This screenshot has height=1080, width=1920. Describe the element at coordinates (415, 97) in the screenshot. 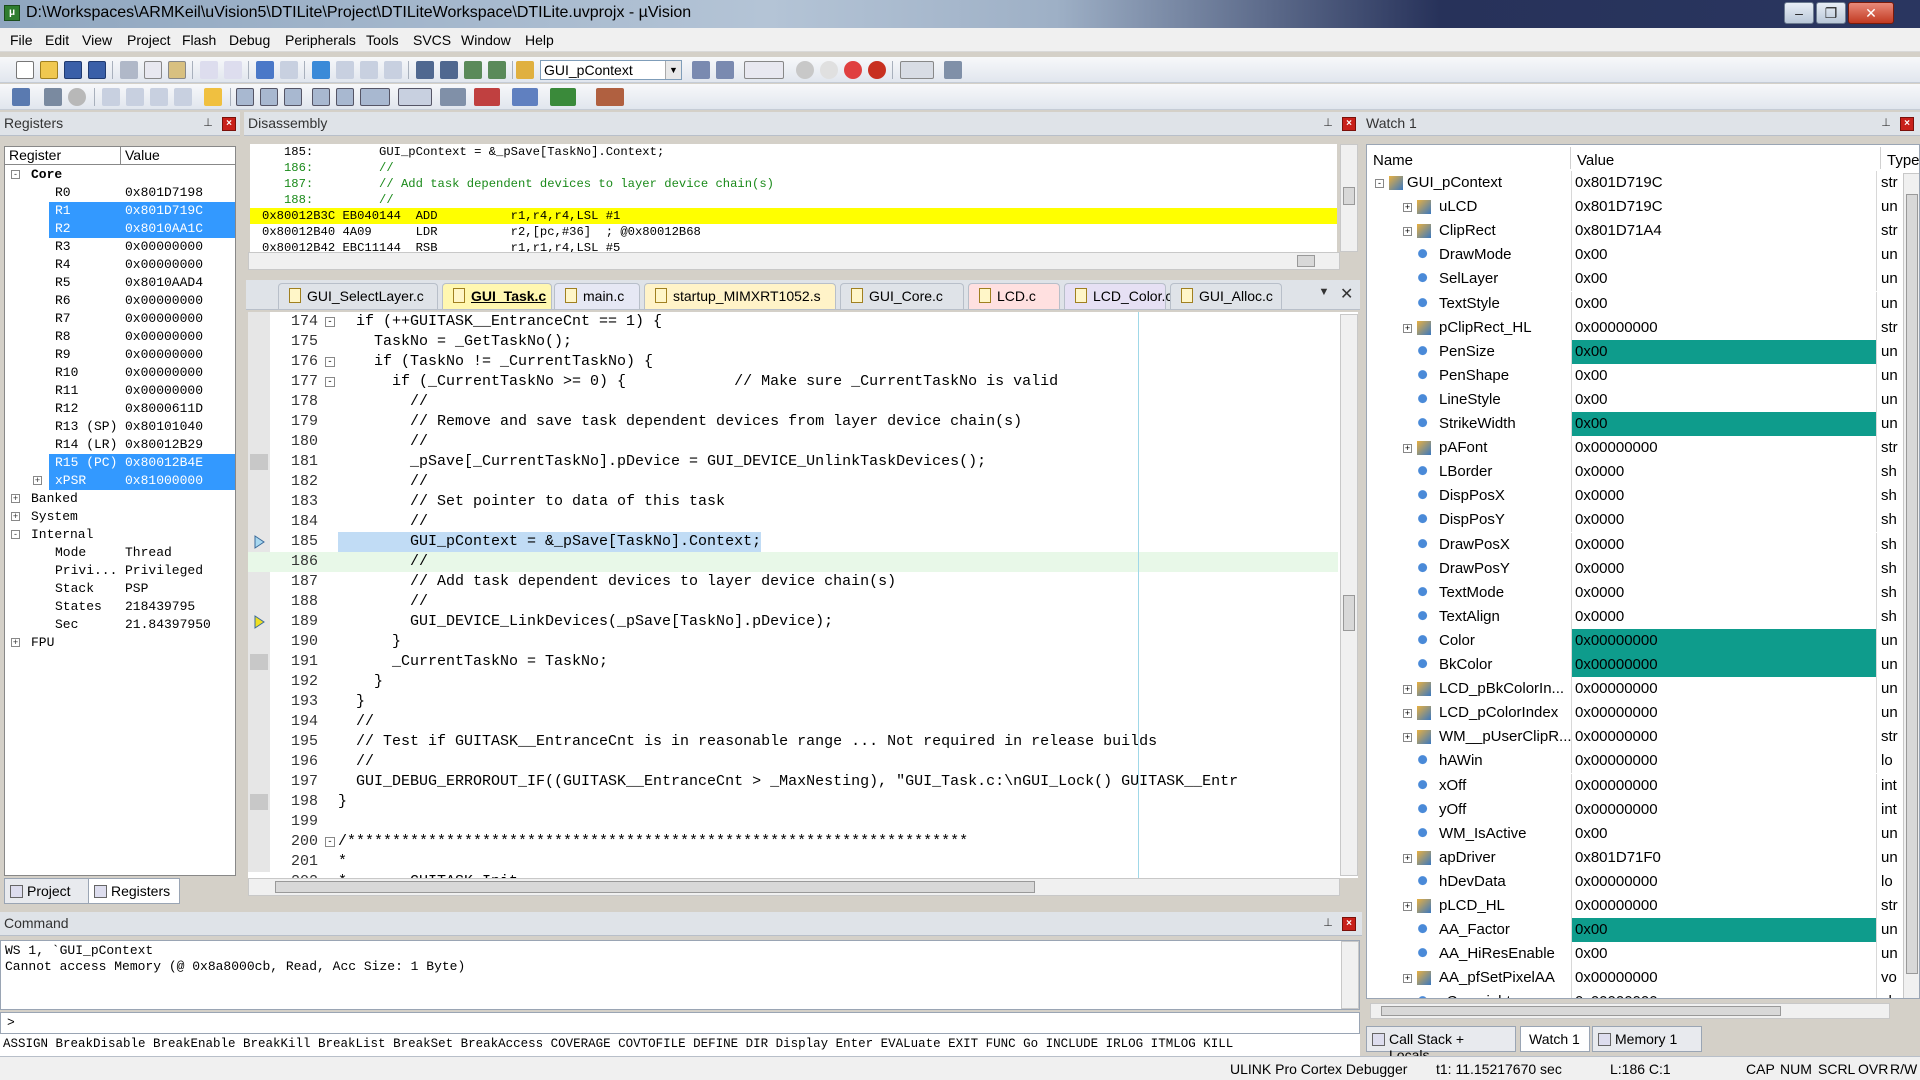

I see `memory-windows-icon` at that location.